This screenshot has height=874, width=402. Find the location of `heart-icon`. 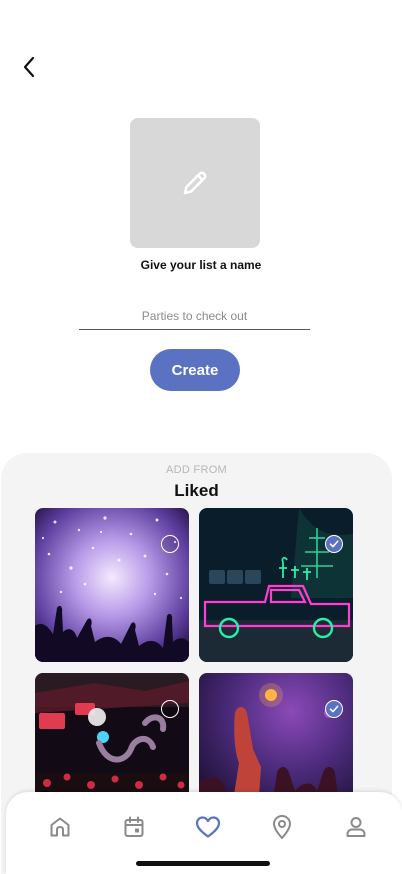

heart-icon is located at coordinates (208, 827).